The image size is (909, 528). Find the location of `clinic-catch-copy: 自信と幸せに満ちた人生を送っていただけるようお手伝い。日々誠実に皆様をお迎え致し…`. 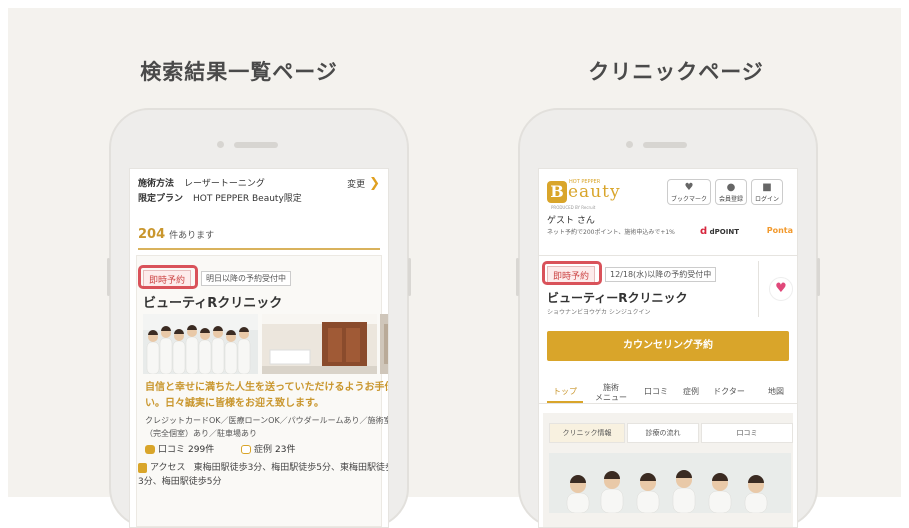

clinic-catch-copy: 自信と幸せに満ちた人生を送っていただけるようお手伝い。日々誠実に皆様をお迎え致し… is located at coordinates (267, 395).